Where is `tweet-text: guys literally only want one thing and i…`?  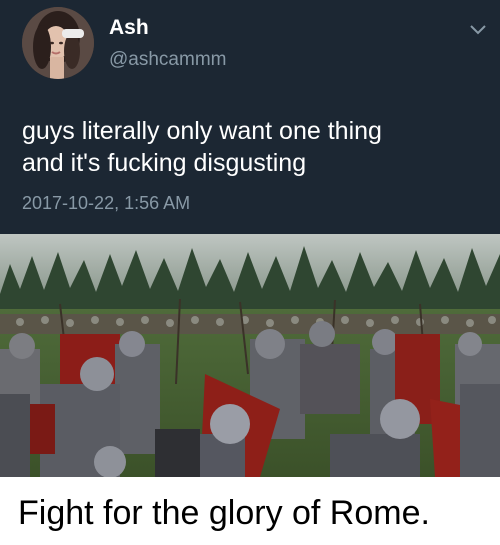
tweet-text: guys literally only want one thing and i… is located at coordinates (252, 147).